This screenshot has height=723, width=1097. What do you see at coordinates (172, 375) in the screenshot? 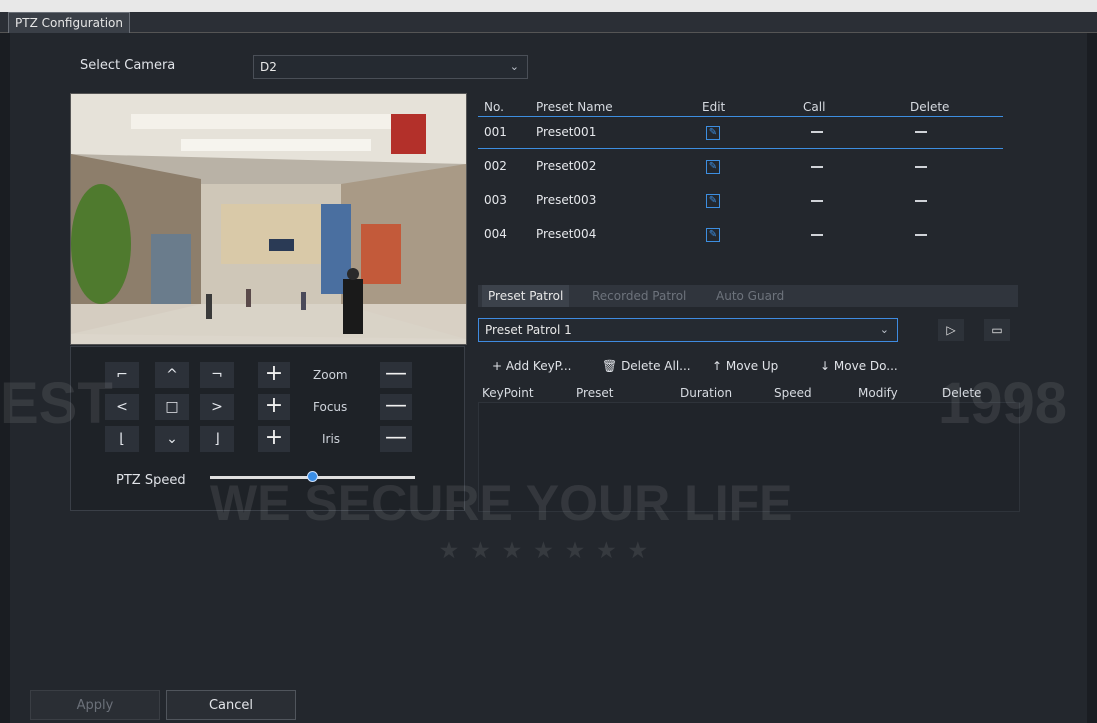
I see `tilt-up-button: ^` at bounding box center [172, 375].